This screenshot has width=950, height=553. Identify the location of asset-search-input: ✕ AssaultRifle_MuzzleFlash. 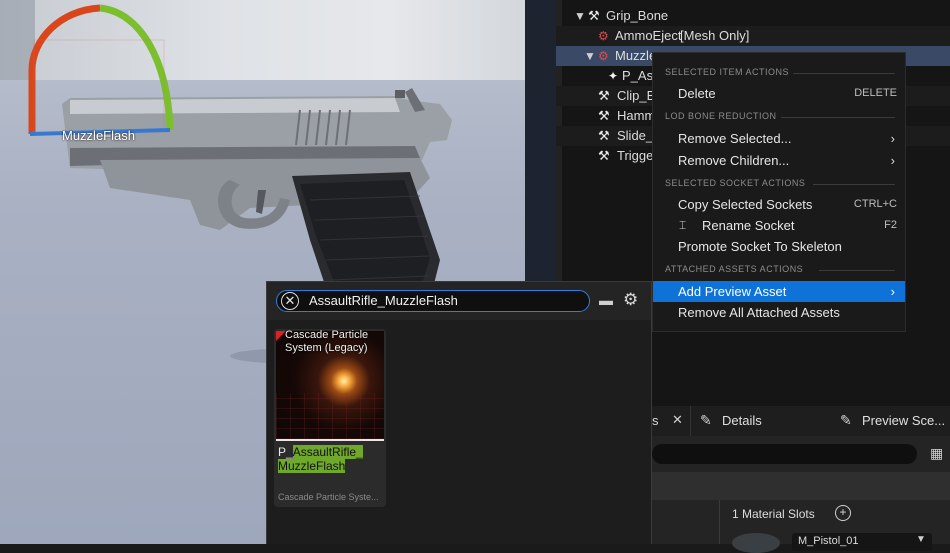
(433, 301).